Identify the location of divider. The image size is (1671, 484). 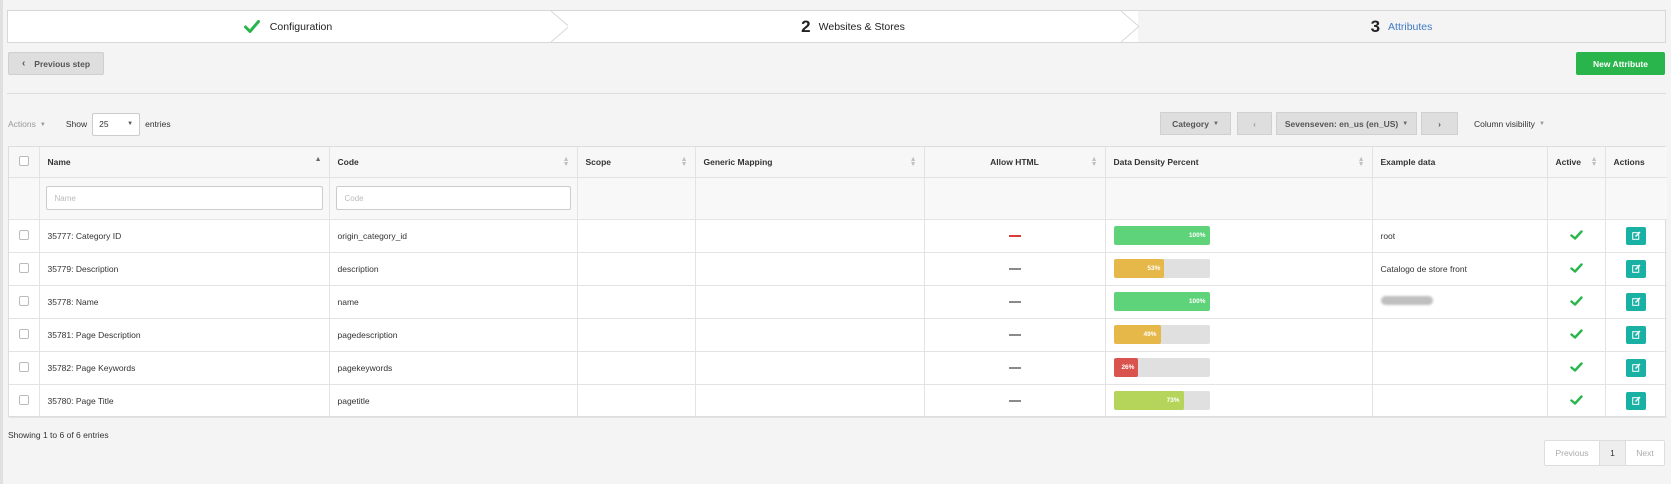
(836, 93).